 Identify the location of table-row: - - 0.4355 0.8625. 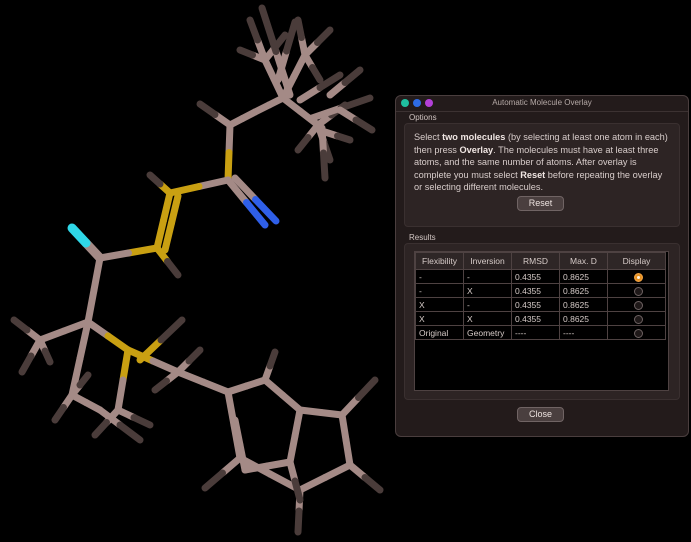
(540, 276).